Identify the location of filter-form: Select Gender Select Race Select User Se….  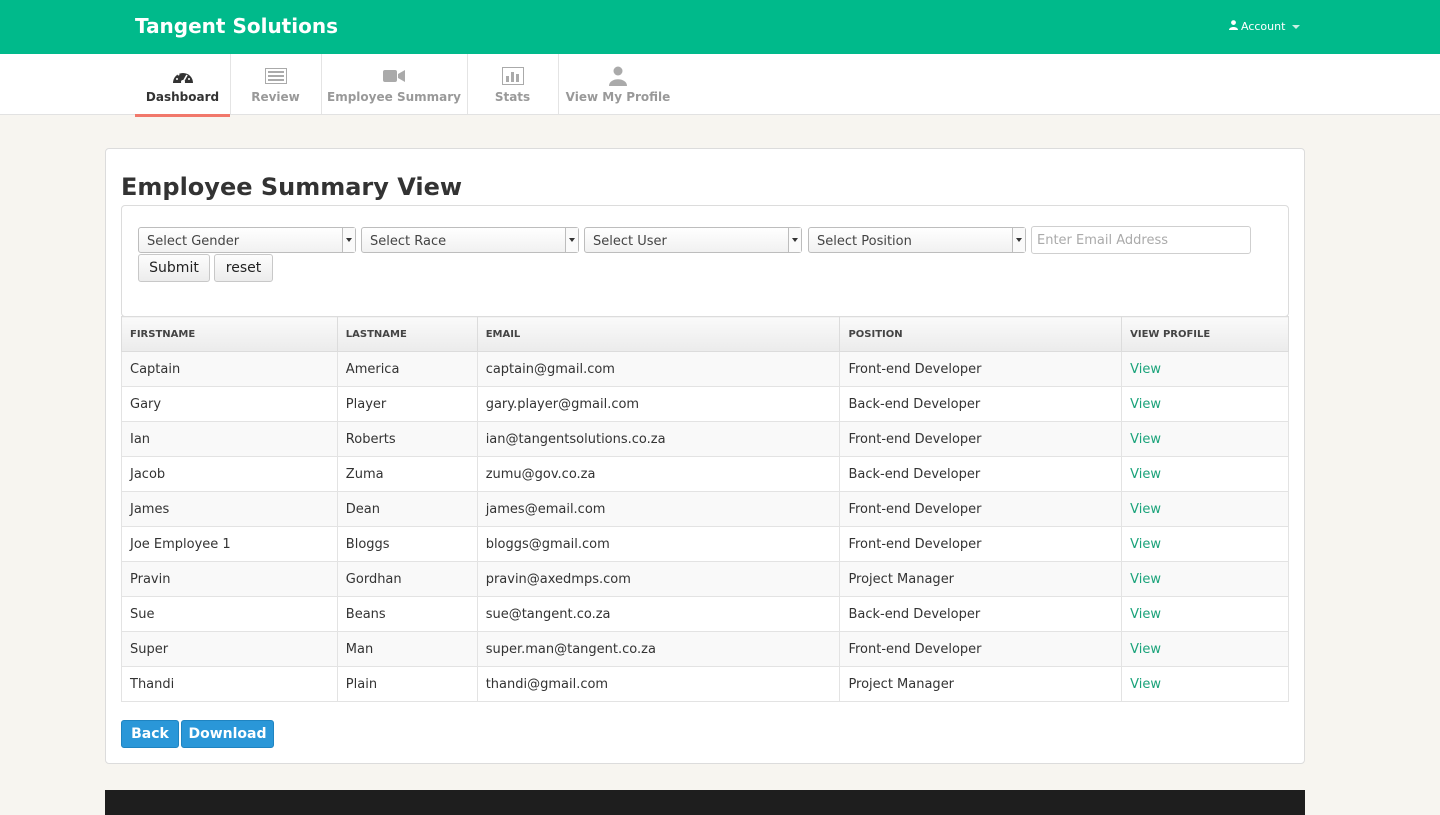
(705, 261).